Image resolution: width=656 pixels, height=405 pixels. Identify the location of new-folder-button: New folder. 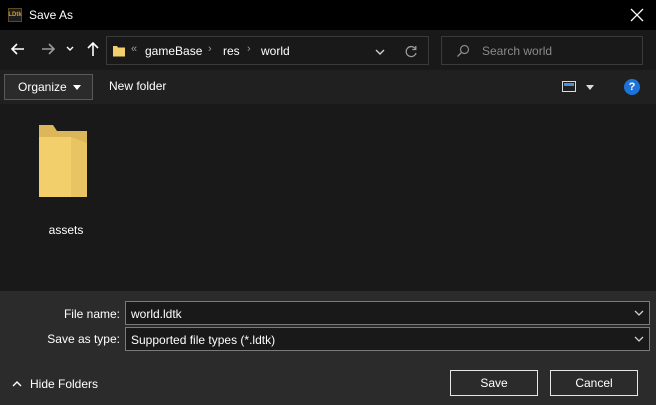
(137, 86).